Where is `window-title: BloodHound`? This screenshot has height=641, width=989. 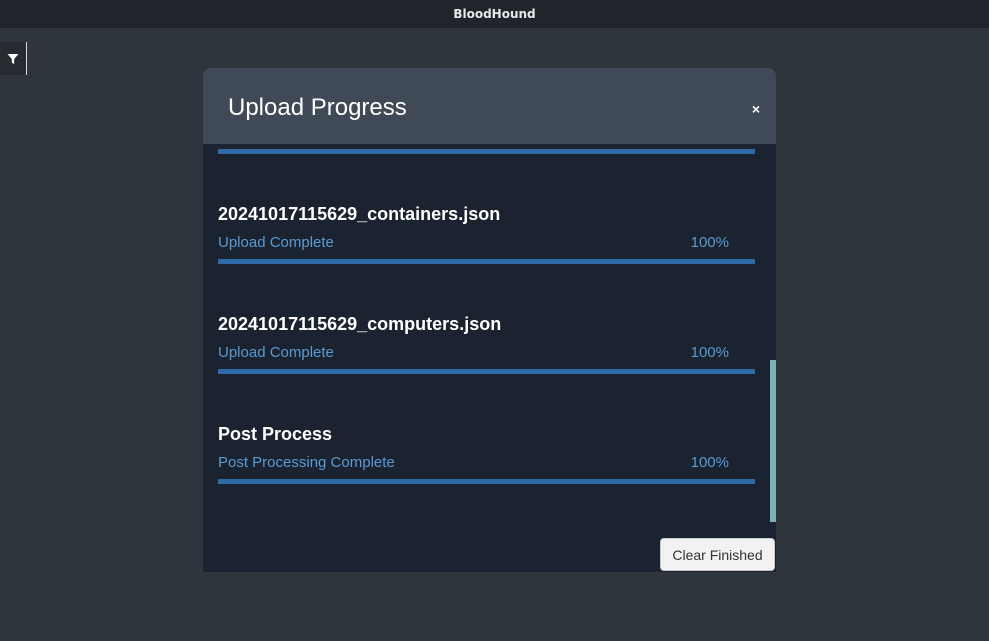 window-title: BloodHound is located at coordinates (494, 14).